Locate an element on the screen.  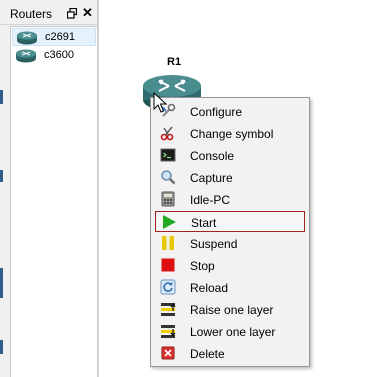
raise-layer-icon is located at coordinates (168, 309).